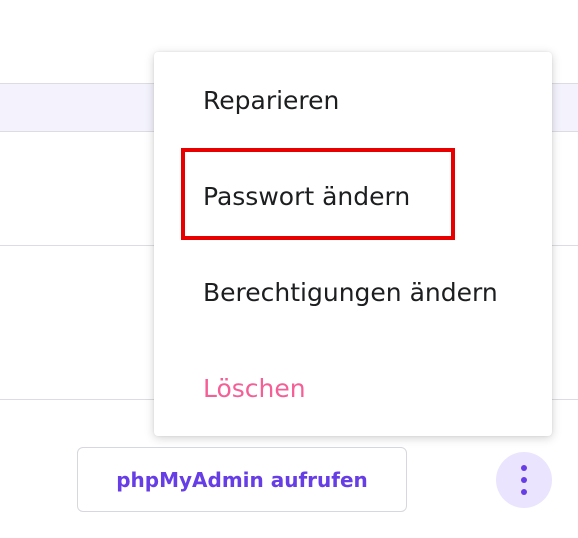  I want to click on open-phpmyadmin-button: phpMyAdmin aufrufen, so click(242, 479).